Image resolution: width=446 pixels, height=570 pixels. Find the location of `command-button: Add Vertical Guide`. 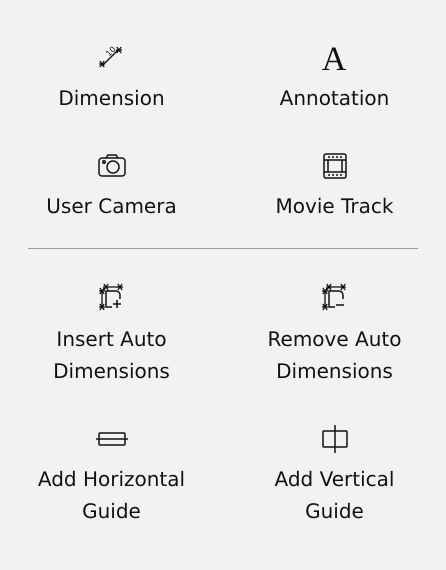

command-button: Add Vertical Guide is located at coordinates (334, 475).